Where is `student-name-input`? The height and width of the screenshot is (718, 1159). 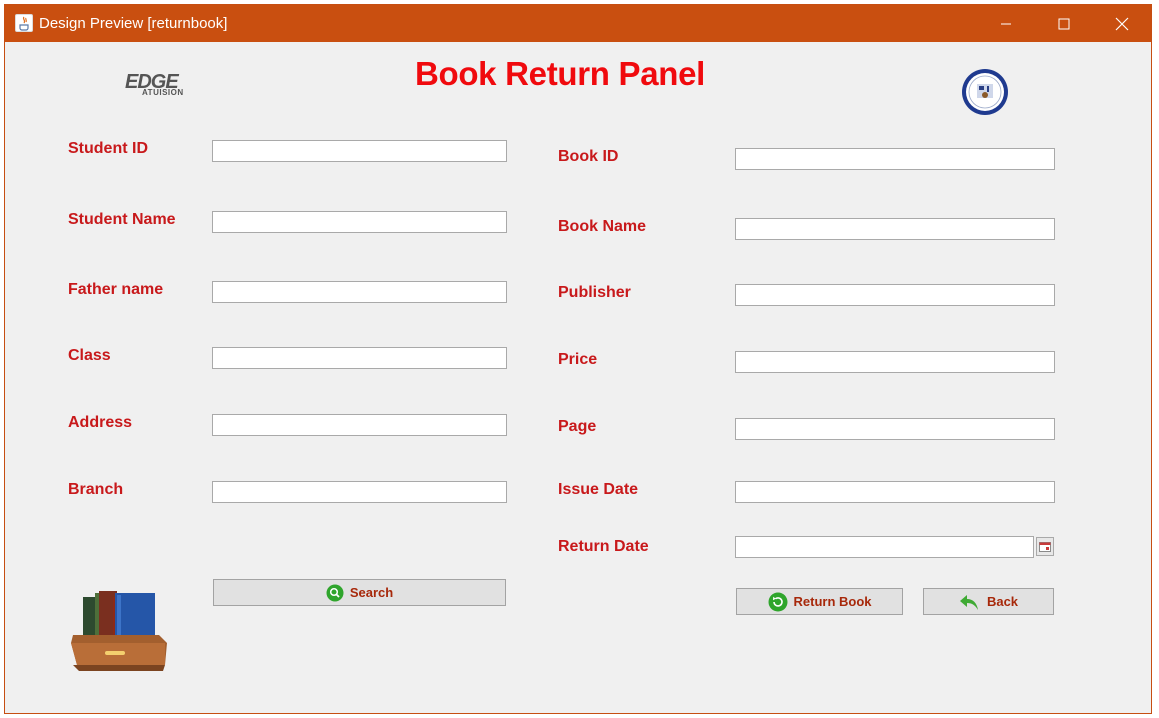 student-name-input is located at coordinates (359, 222).